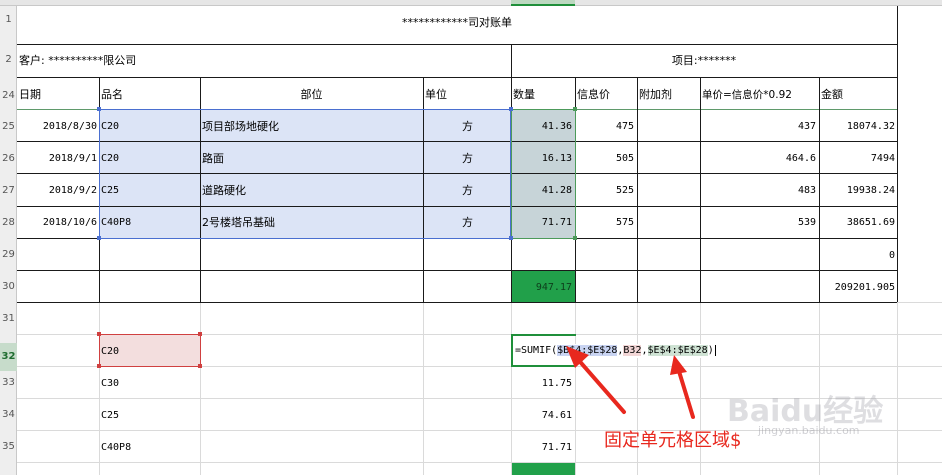 The width and height of the screenshot is (942, 475). I want to click on cell-amount: 7494, so click(857, 159).